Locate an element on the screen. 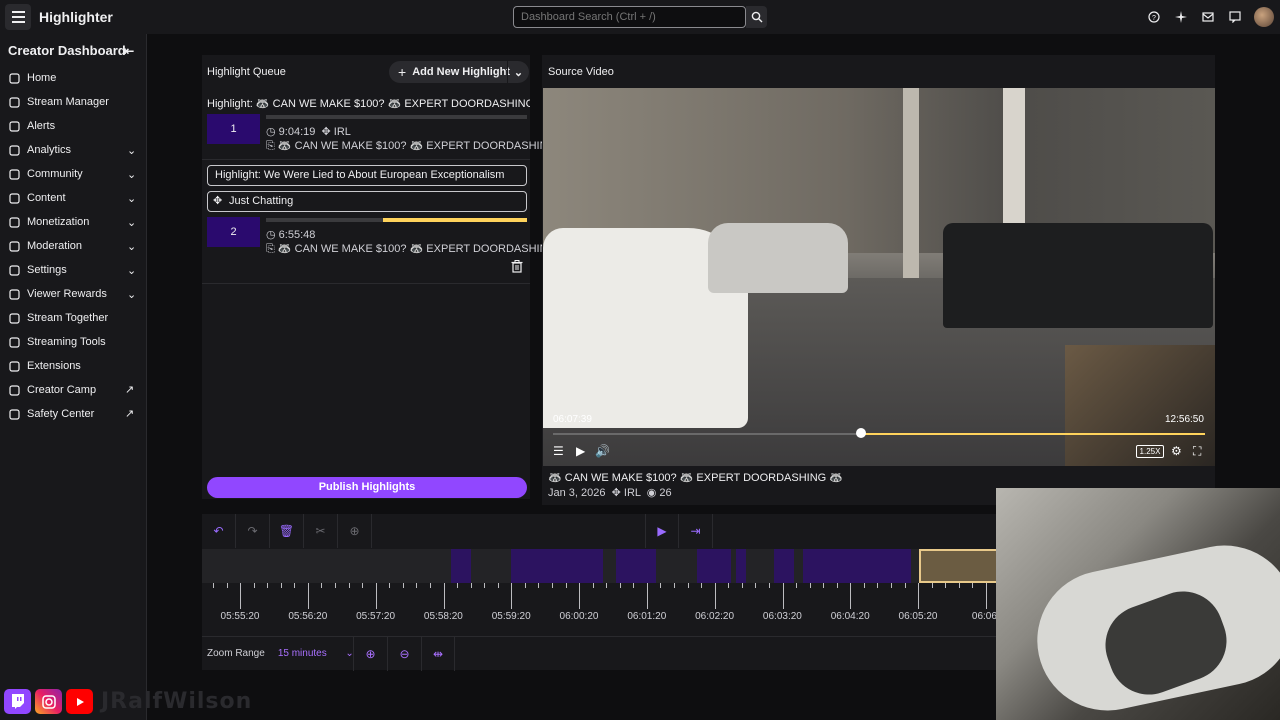  help-icon: ? is located at coordinates (1154, 17).